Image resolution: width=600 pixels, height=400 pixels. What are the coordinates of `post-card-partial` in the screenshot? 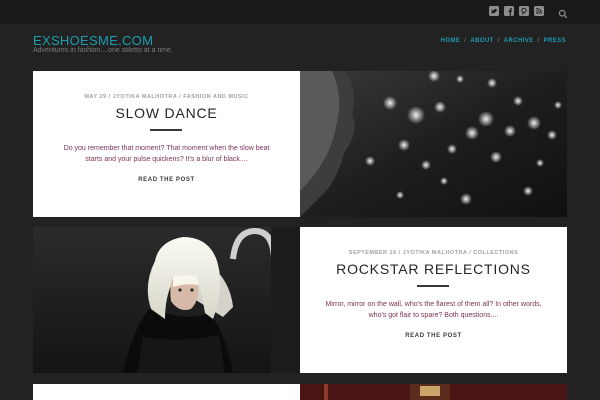 It's located at (166, 392).